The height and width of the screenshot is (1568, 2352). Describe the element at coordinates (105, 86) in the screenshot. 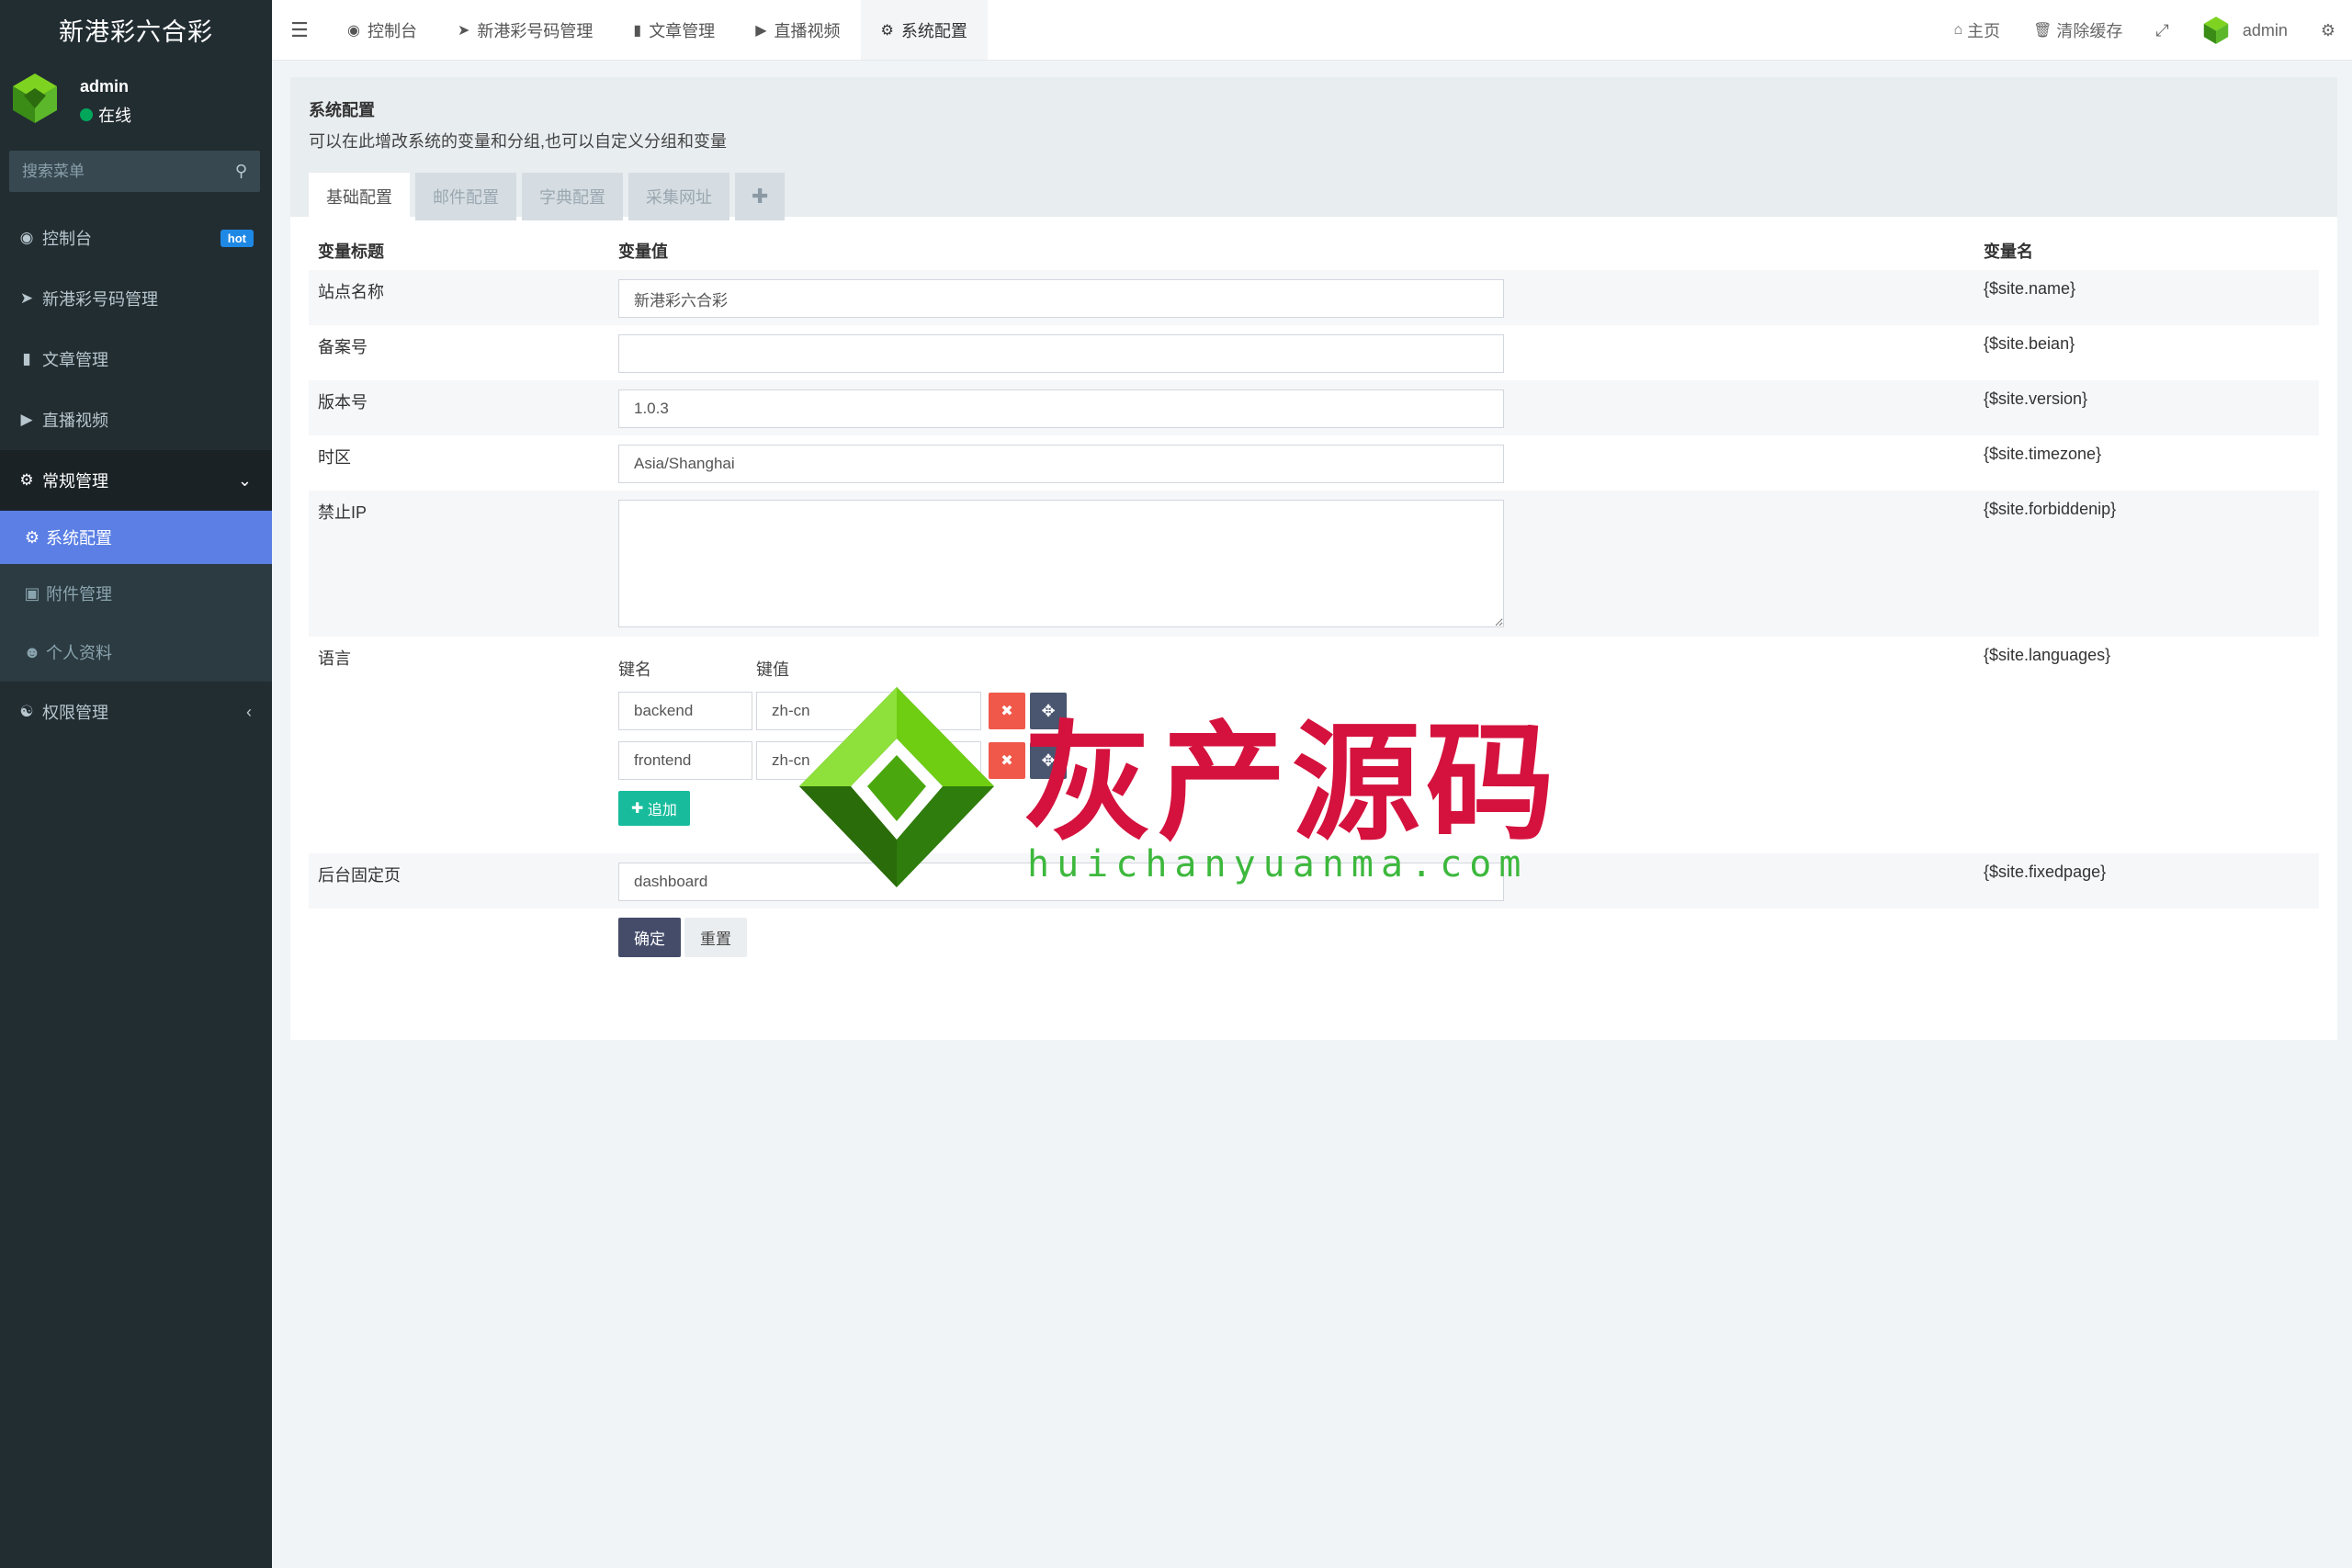

I see `user-name: admin` at that location.